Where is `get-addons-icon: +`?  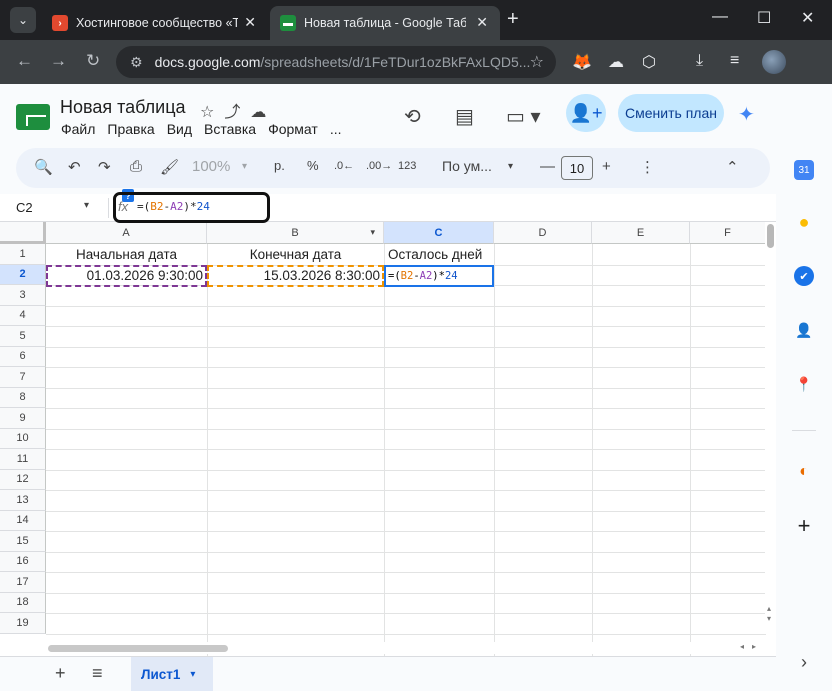
get-addons-icon: + is located at coordinates (804, 525).